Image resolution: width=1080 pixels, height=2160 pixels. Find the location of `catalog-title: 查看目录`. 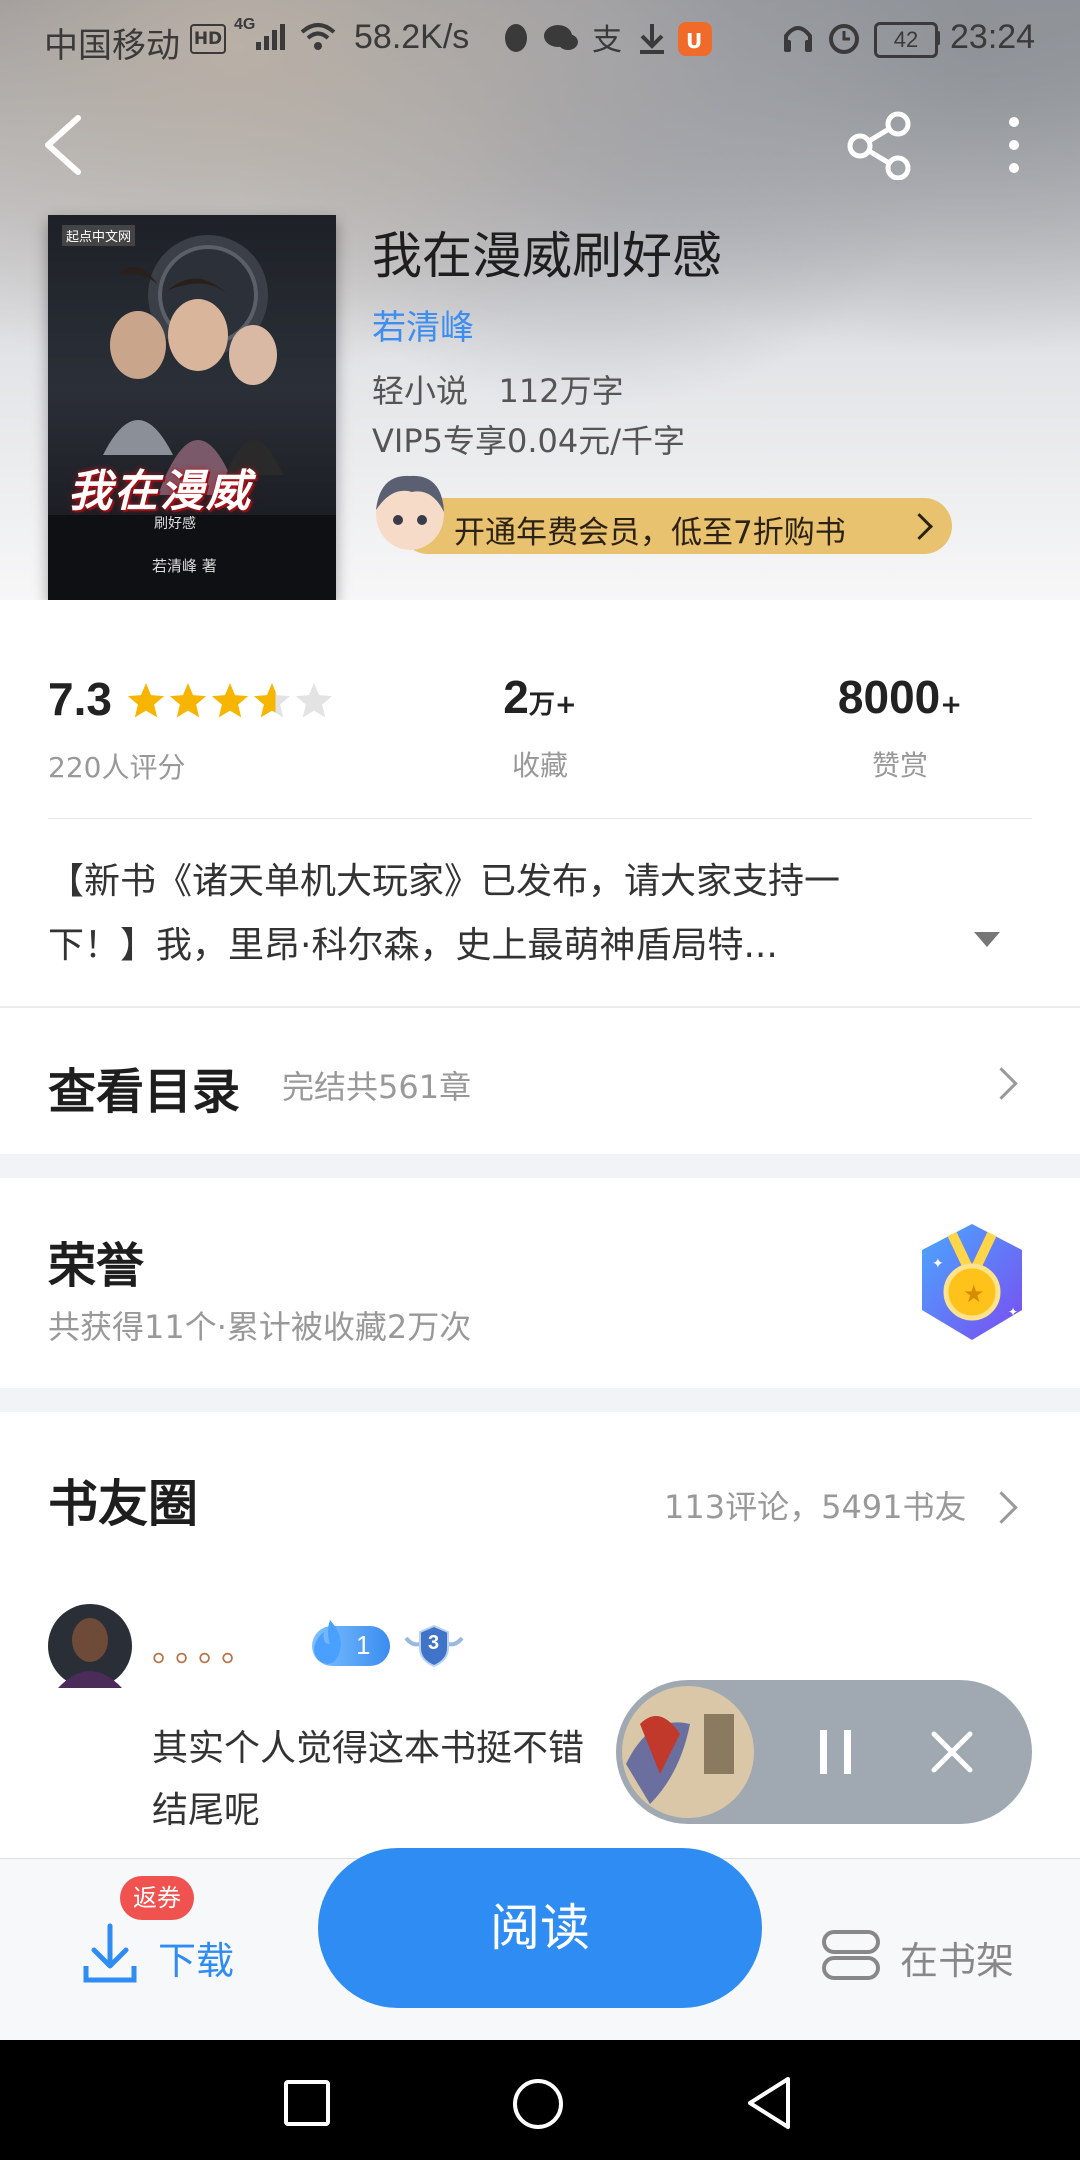

catalog-title: 查看目录 is located at coordinates (144, 1092).